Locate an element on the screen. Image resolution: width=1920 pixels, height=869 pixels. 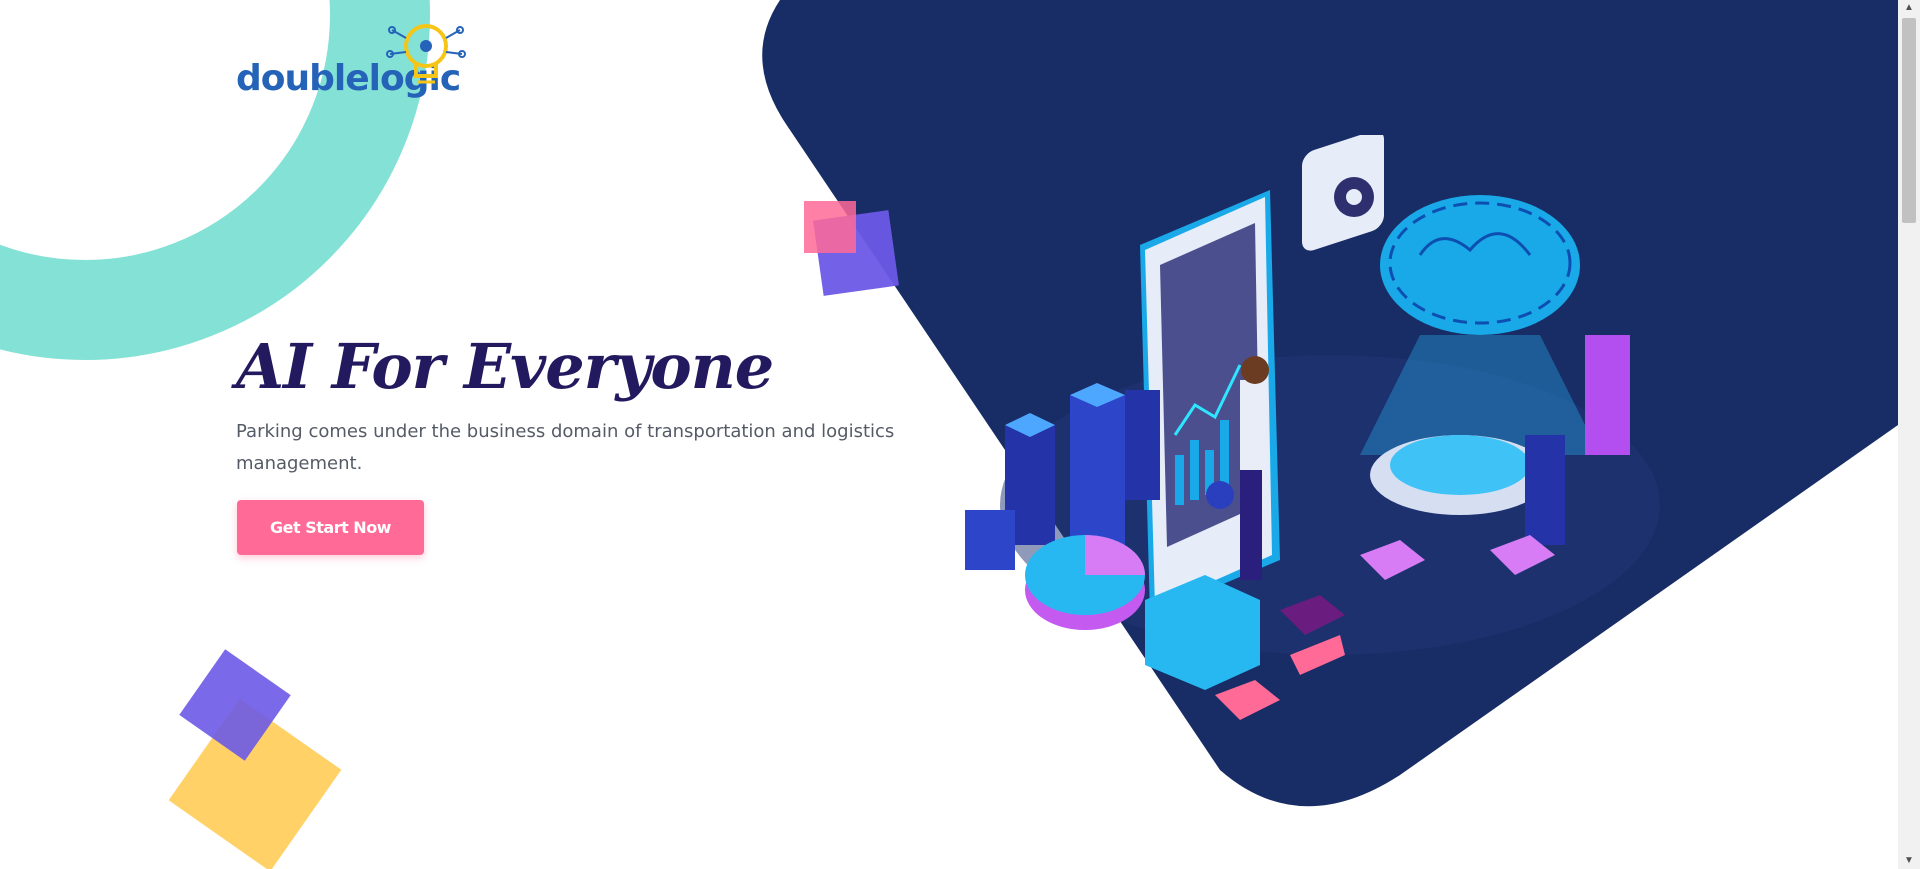
scroll-down-arrow-icon: ▼ is located at coordinates (1909, 861).